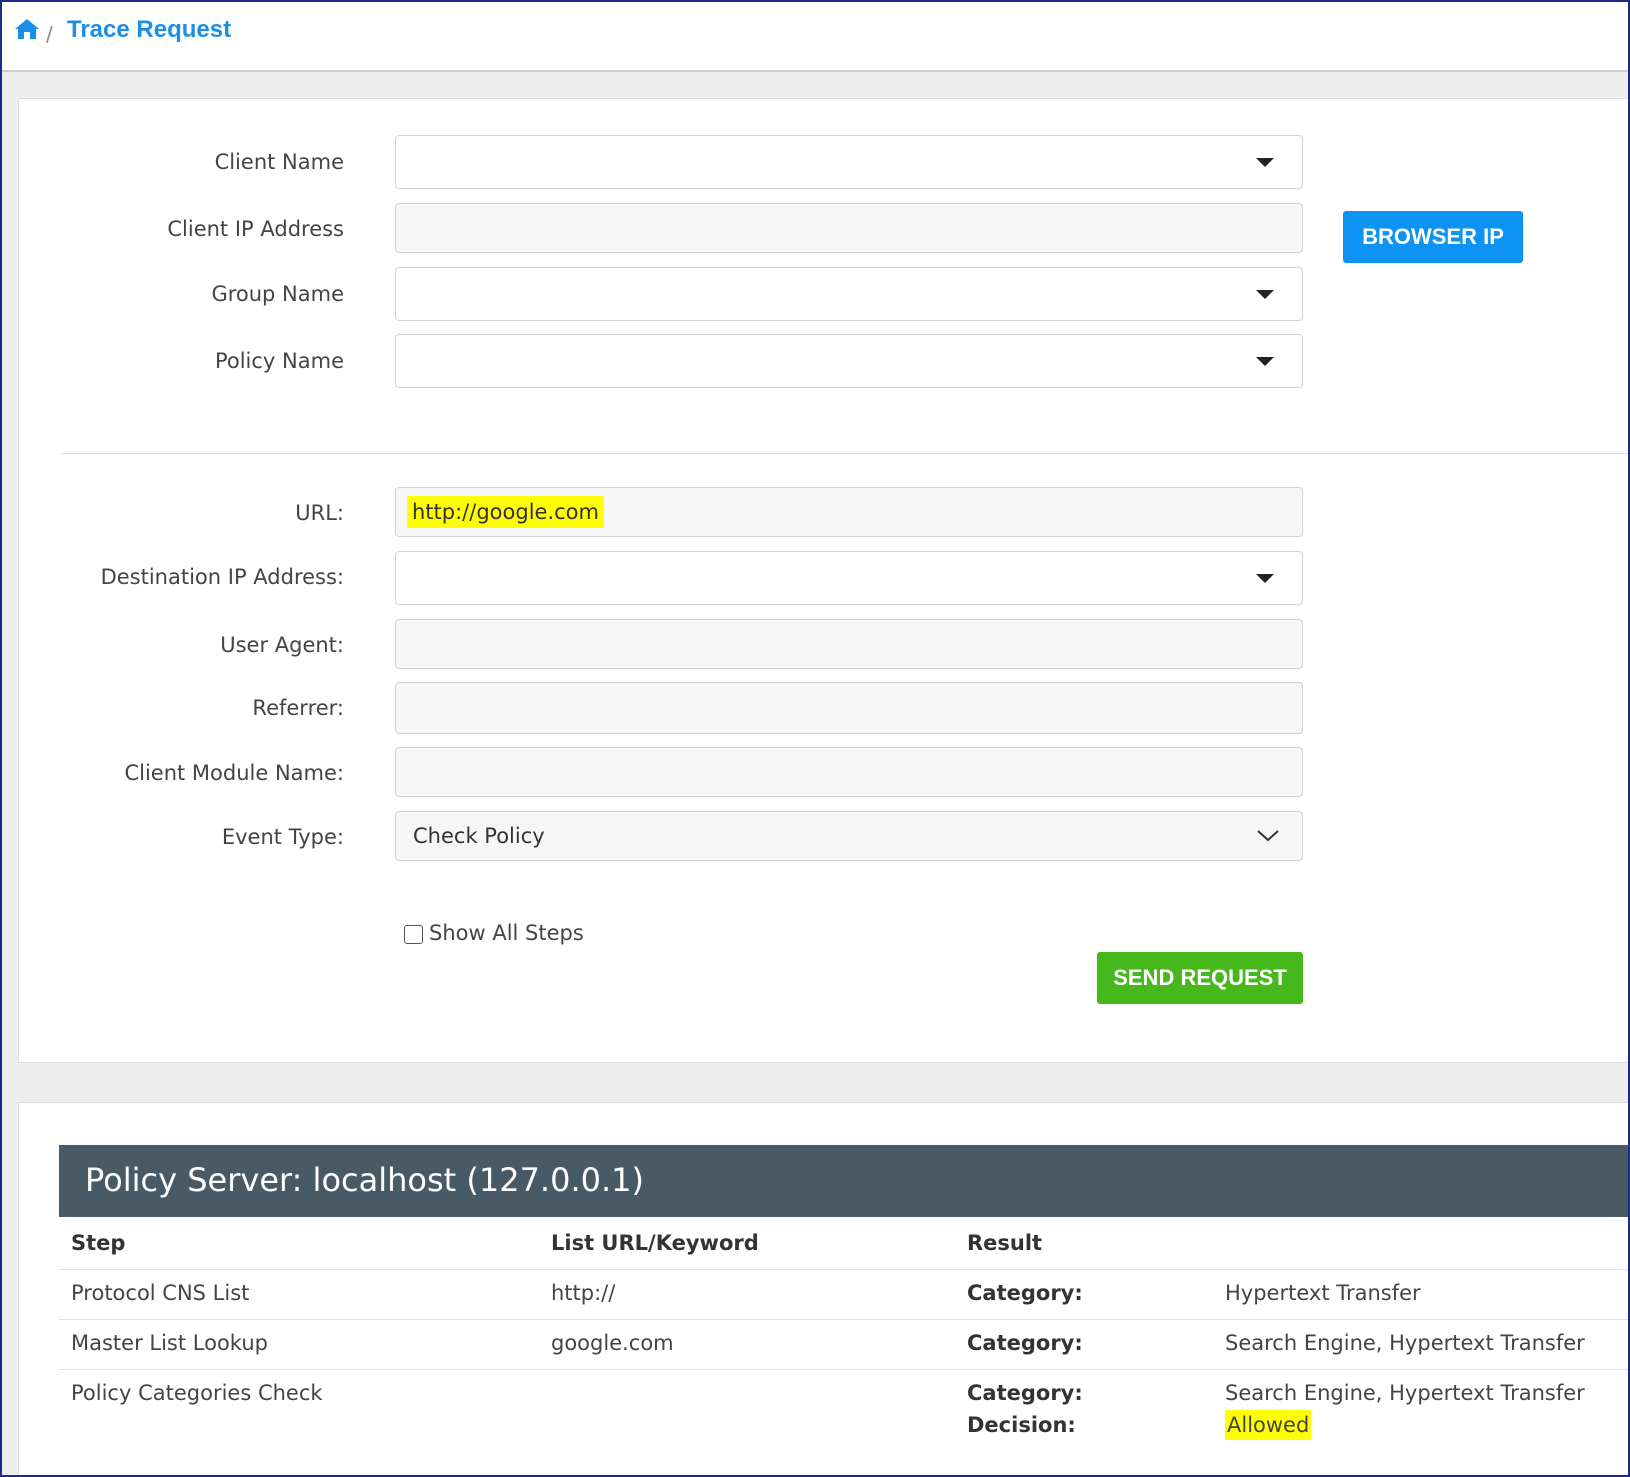 This screenshot has width=1630, height=1477. I want to click on client-ip-label: Client IP Address, so click(255, 229).